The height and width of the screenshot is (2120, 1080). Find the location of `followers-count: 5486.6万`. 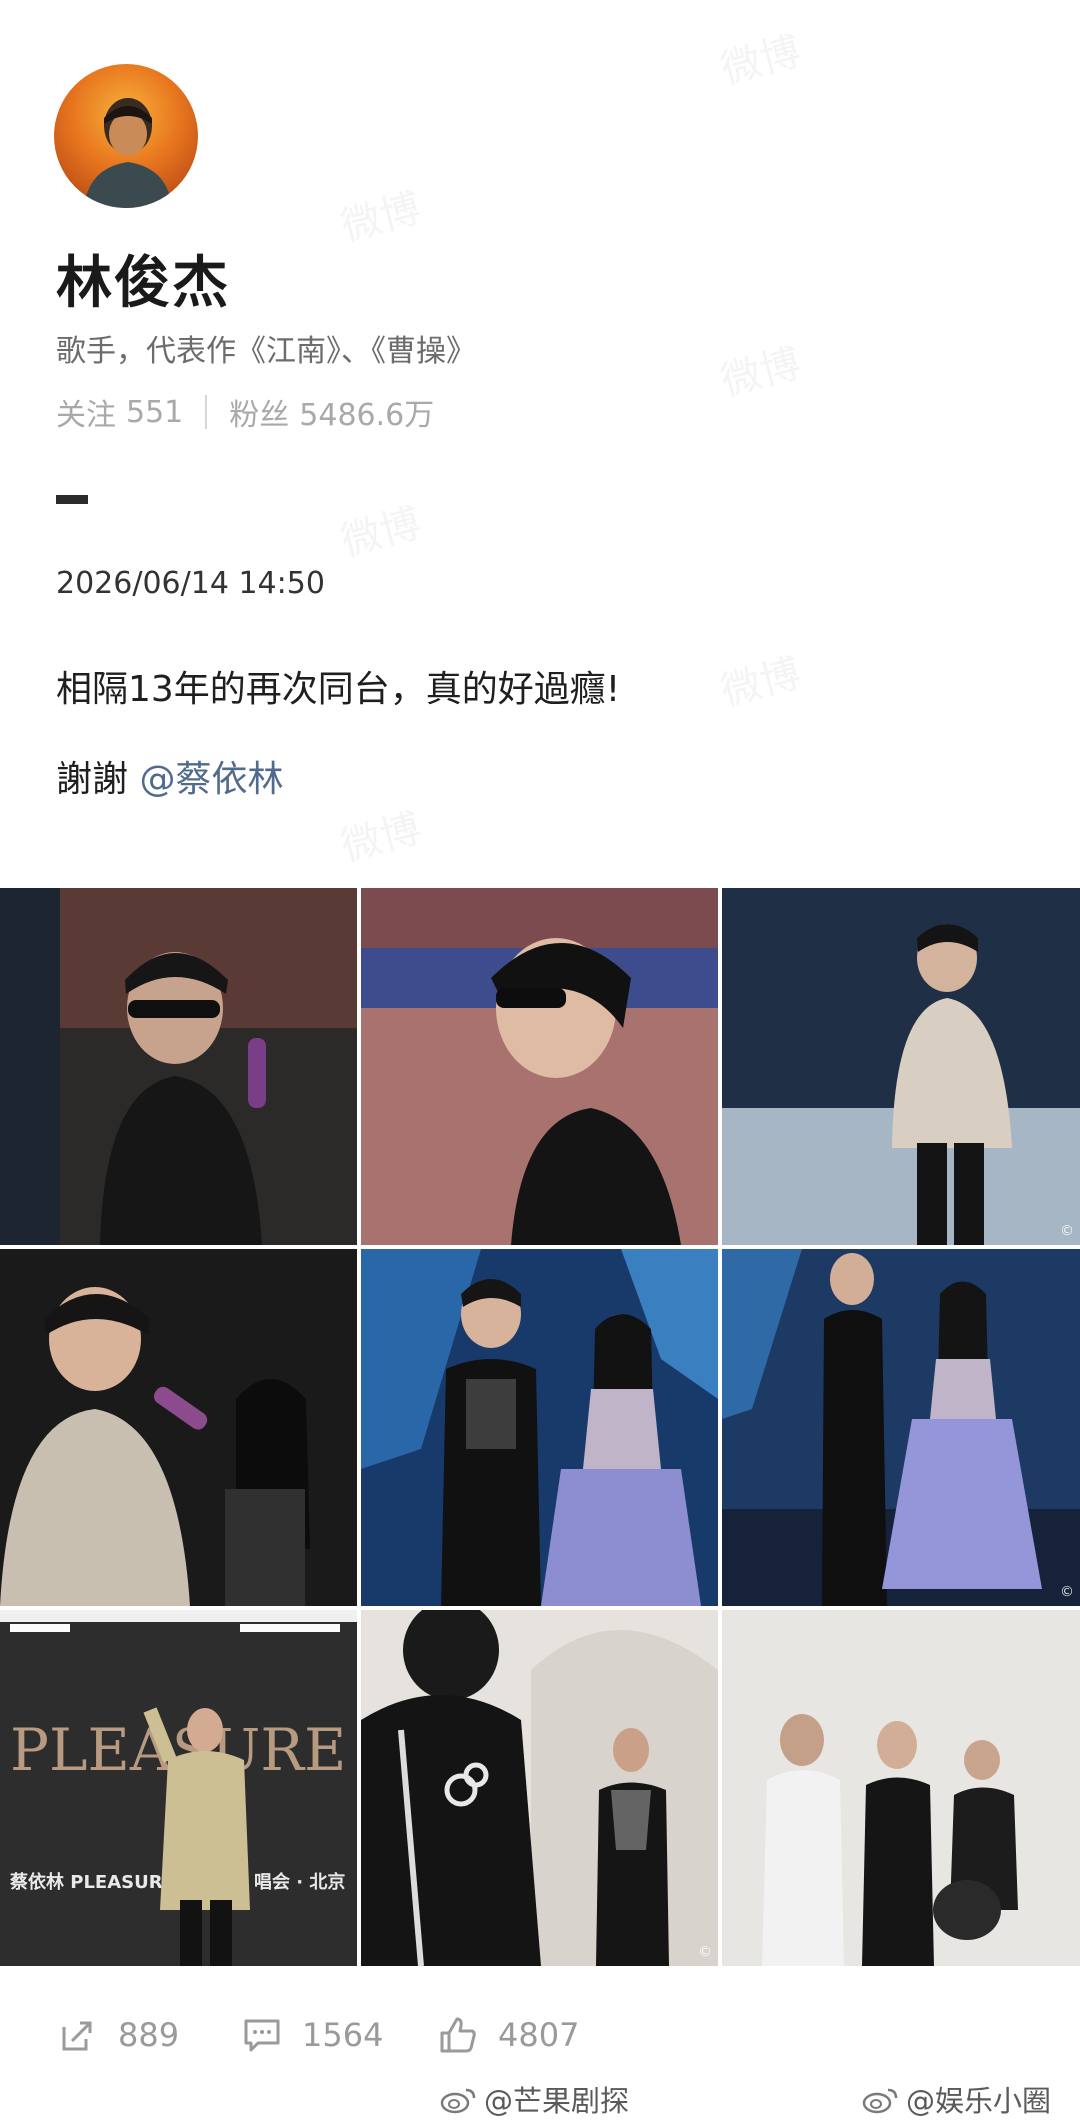

followers-count: 5486.6万 is located at coordinates (366, 412).